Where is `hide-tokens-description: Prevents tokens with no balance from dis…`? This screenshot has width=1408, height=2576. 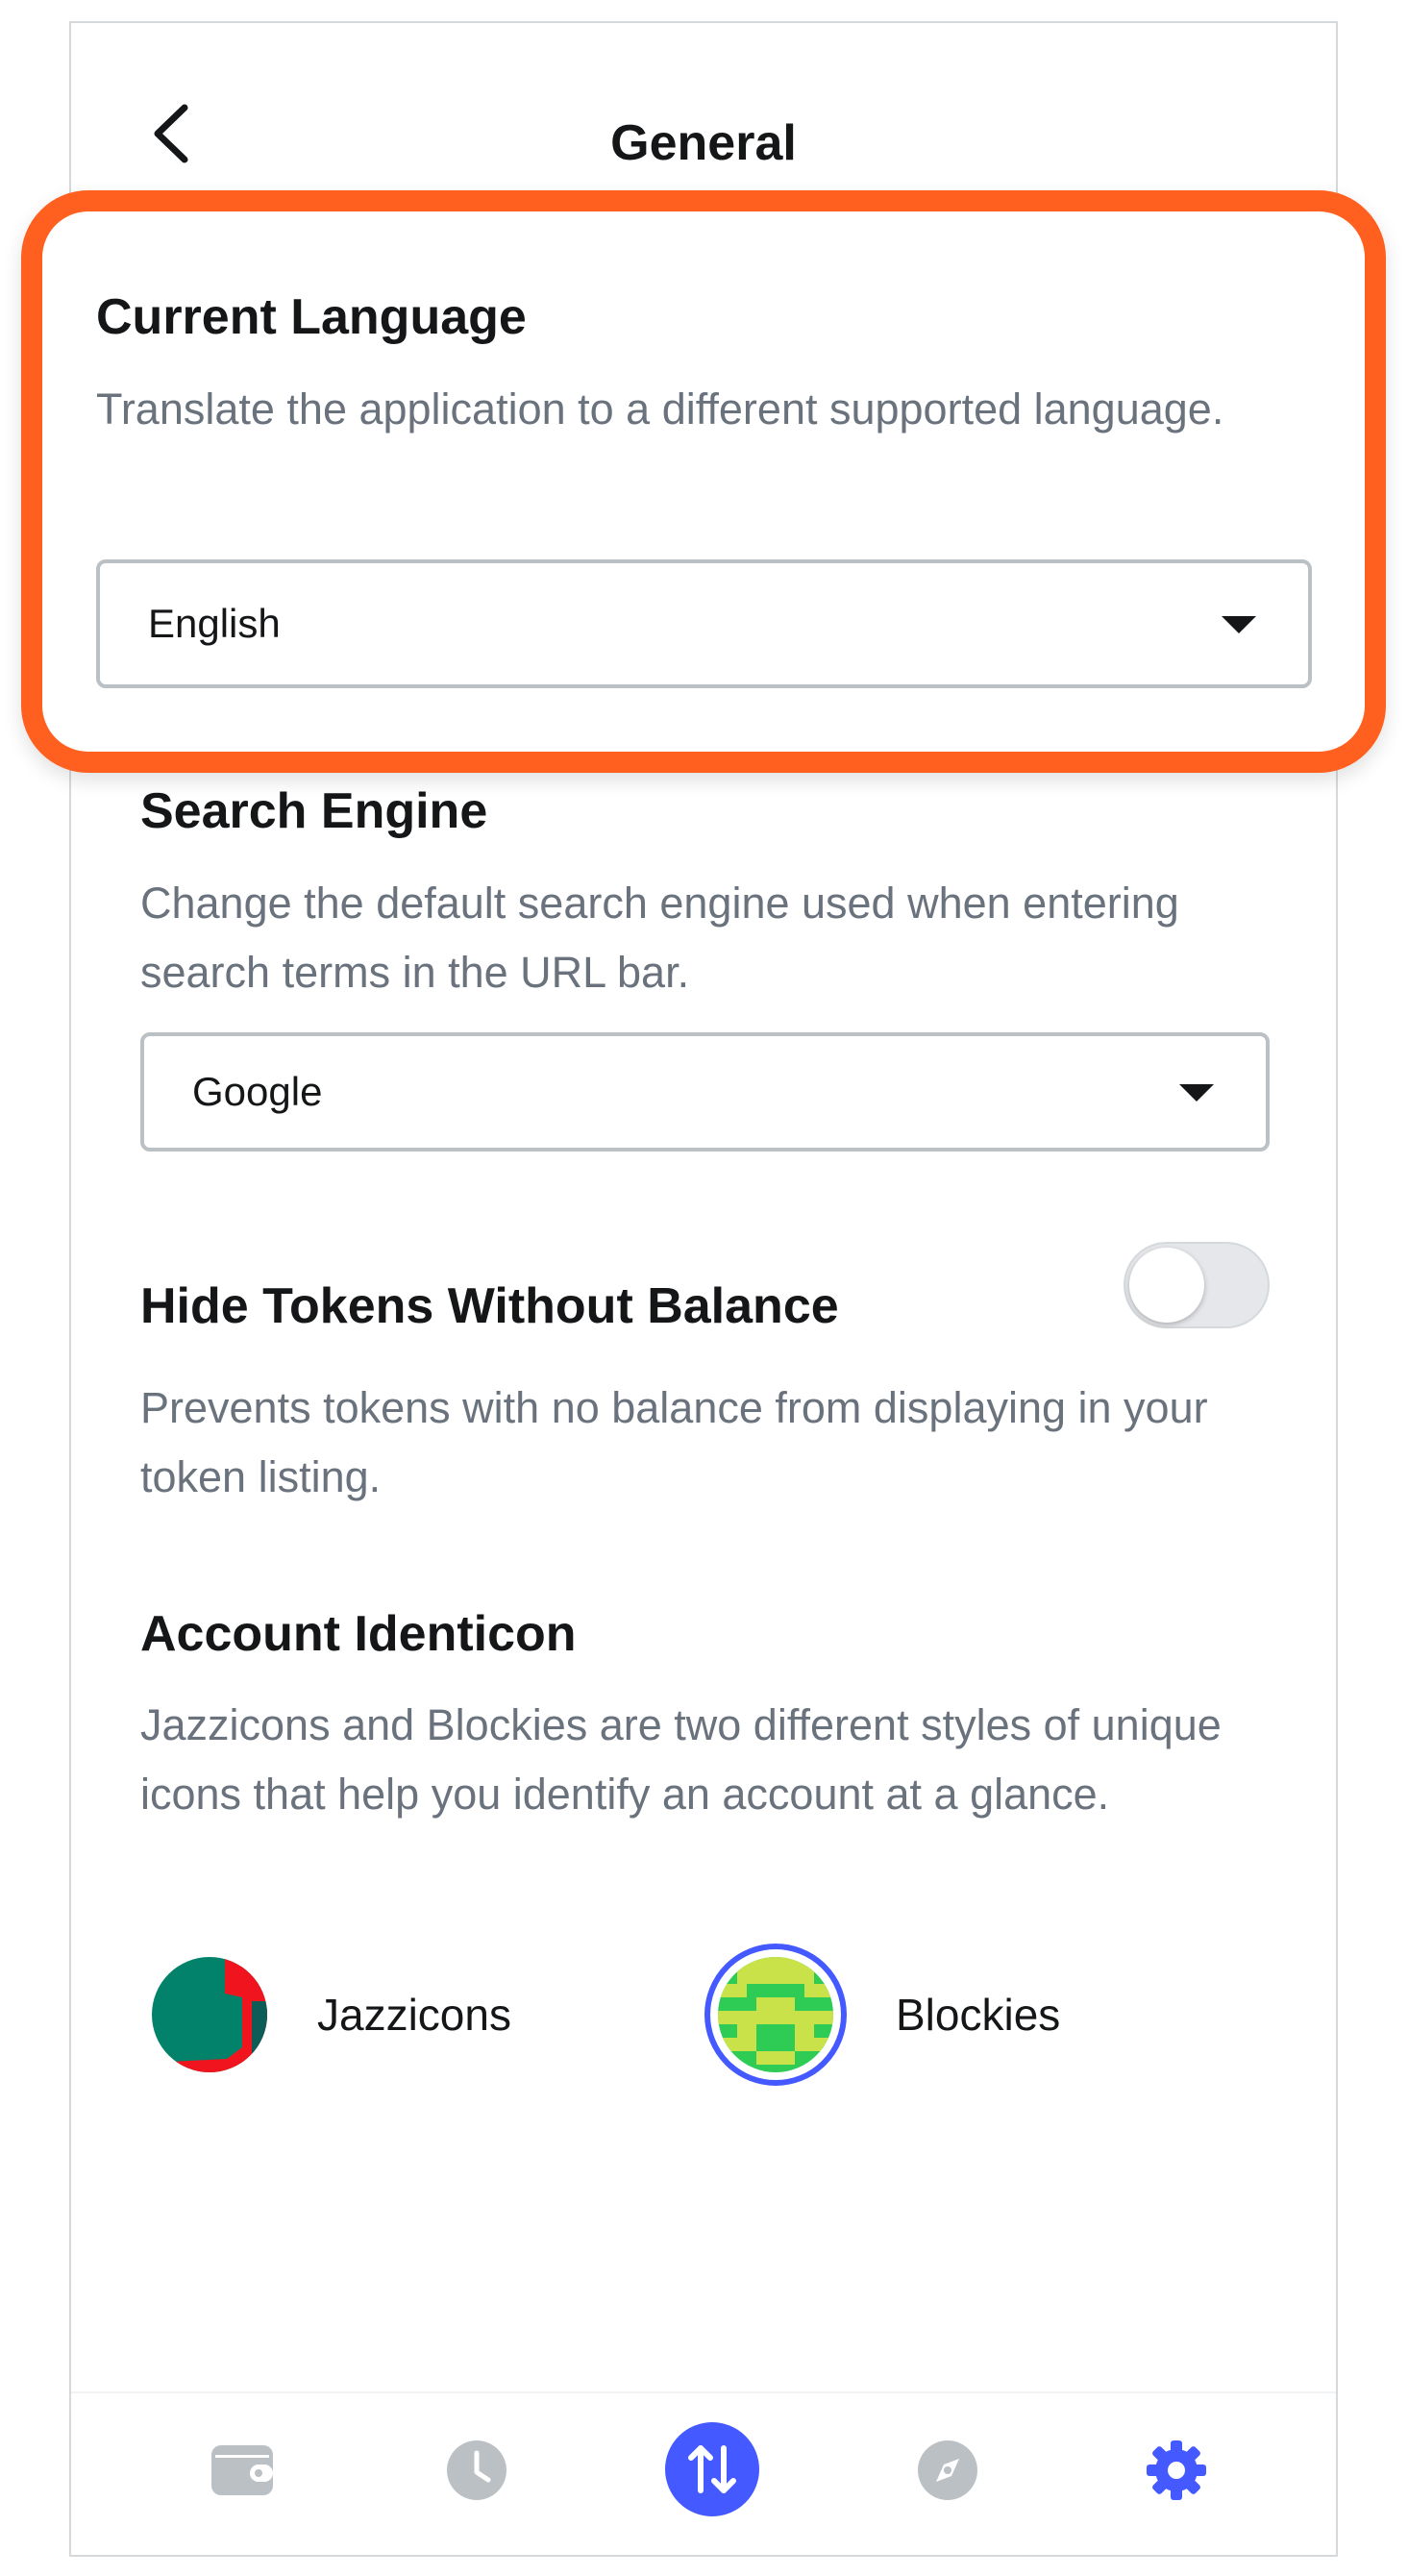 hide-tokens-description: Prevents tokens with no balance from dis… is located at coordinates (674, 1442).